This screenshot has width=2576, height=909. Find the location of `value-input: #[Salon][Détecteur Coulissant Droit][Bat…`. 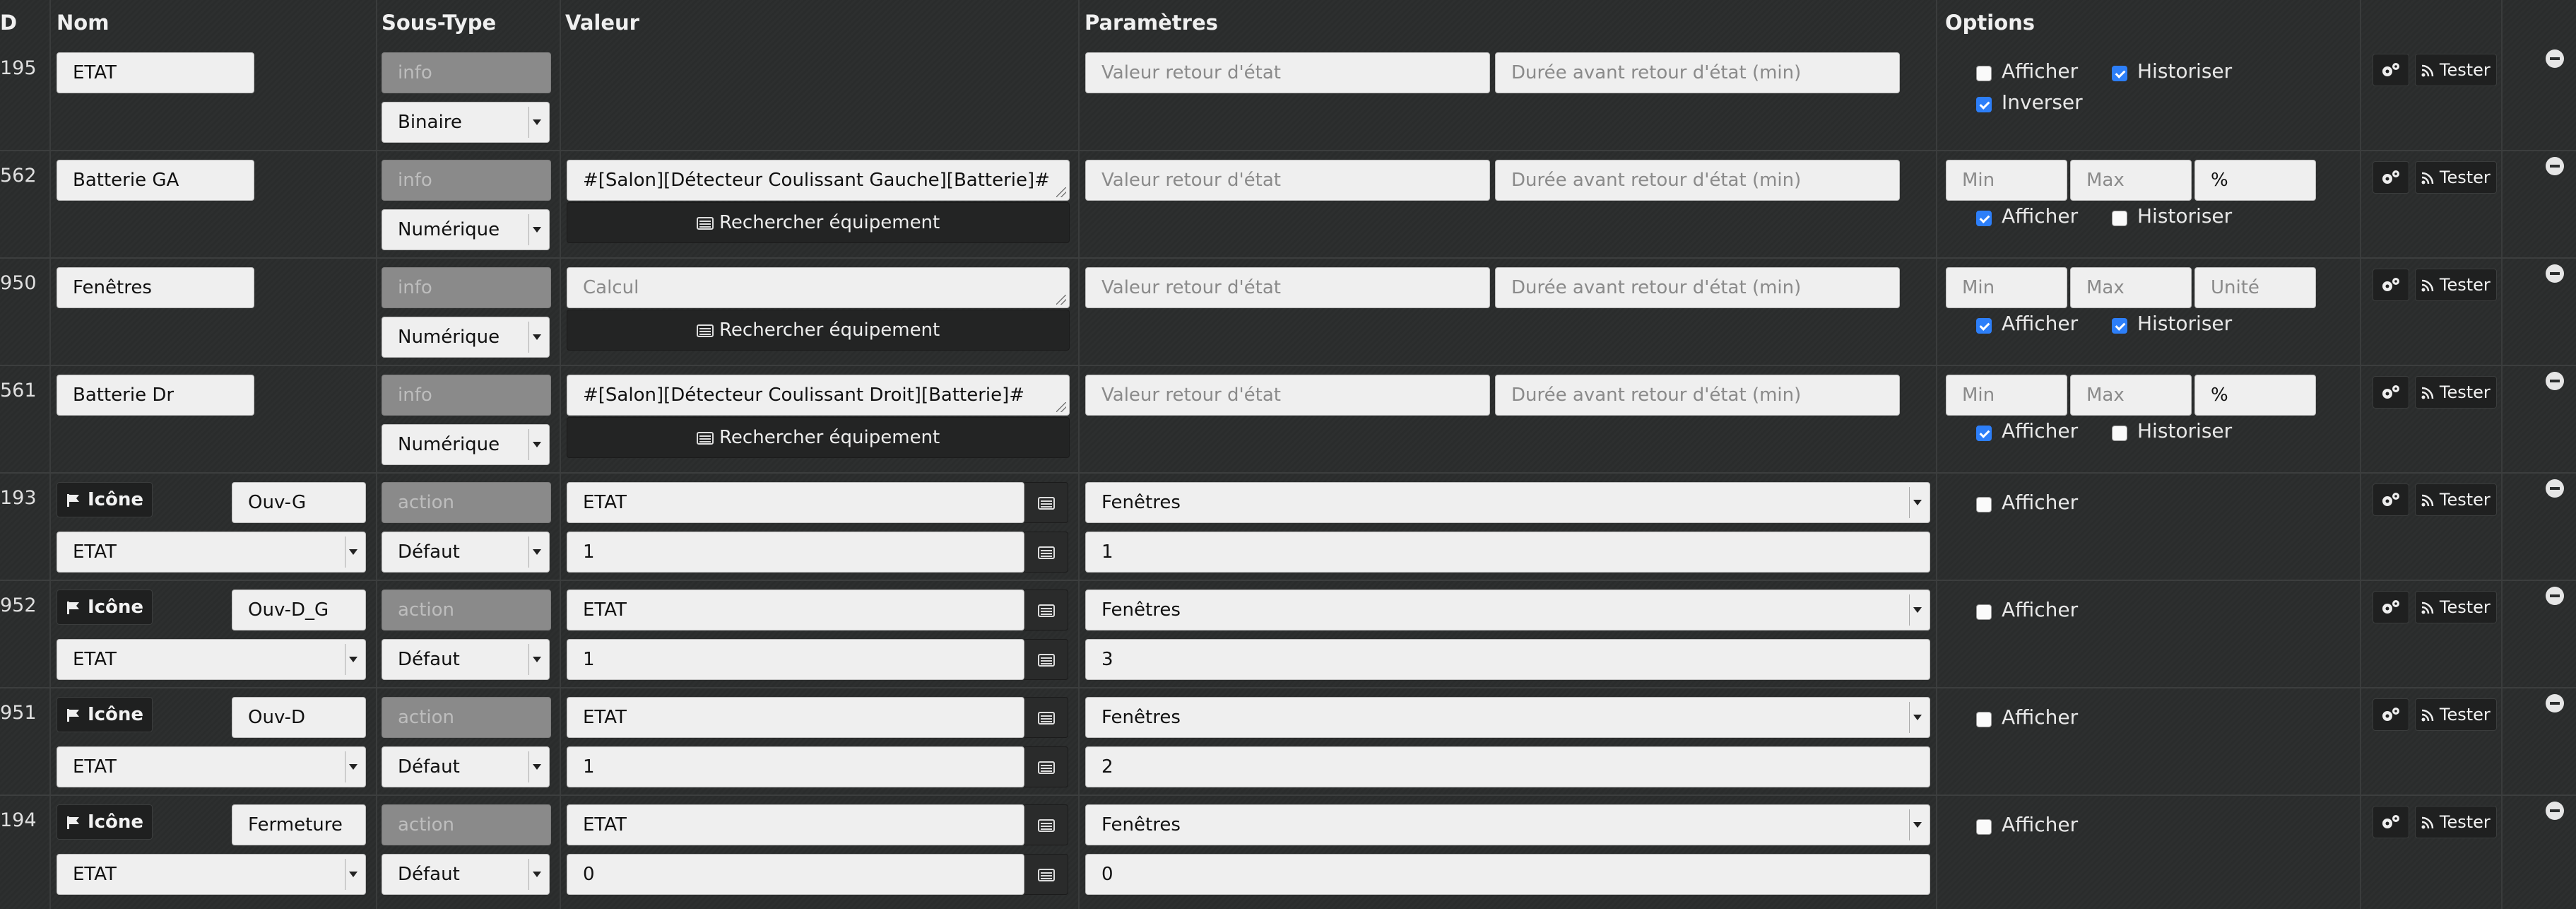

value-input: #[Salon][Détecteur Coulissant Droit][Bat… is located at coordinates (818, 395).